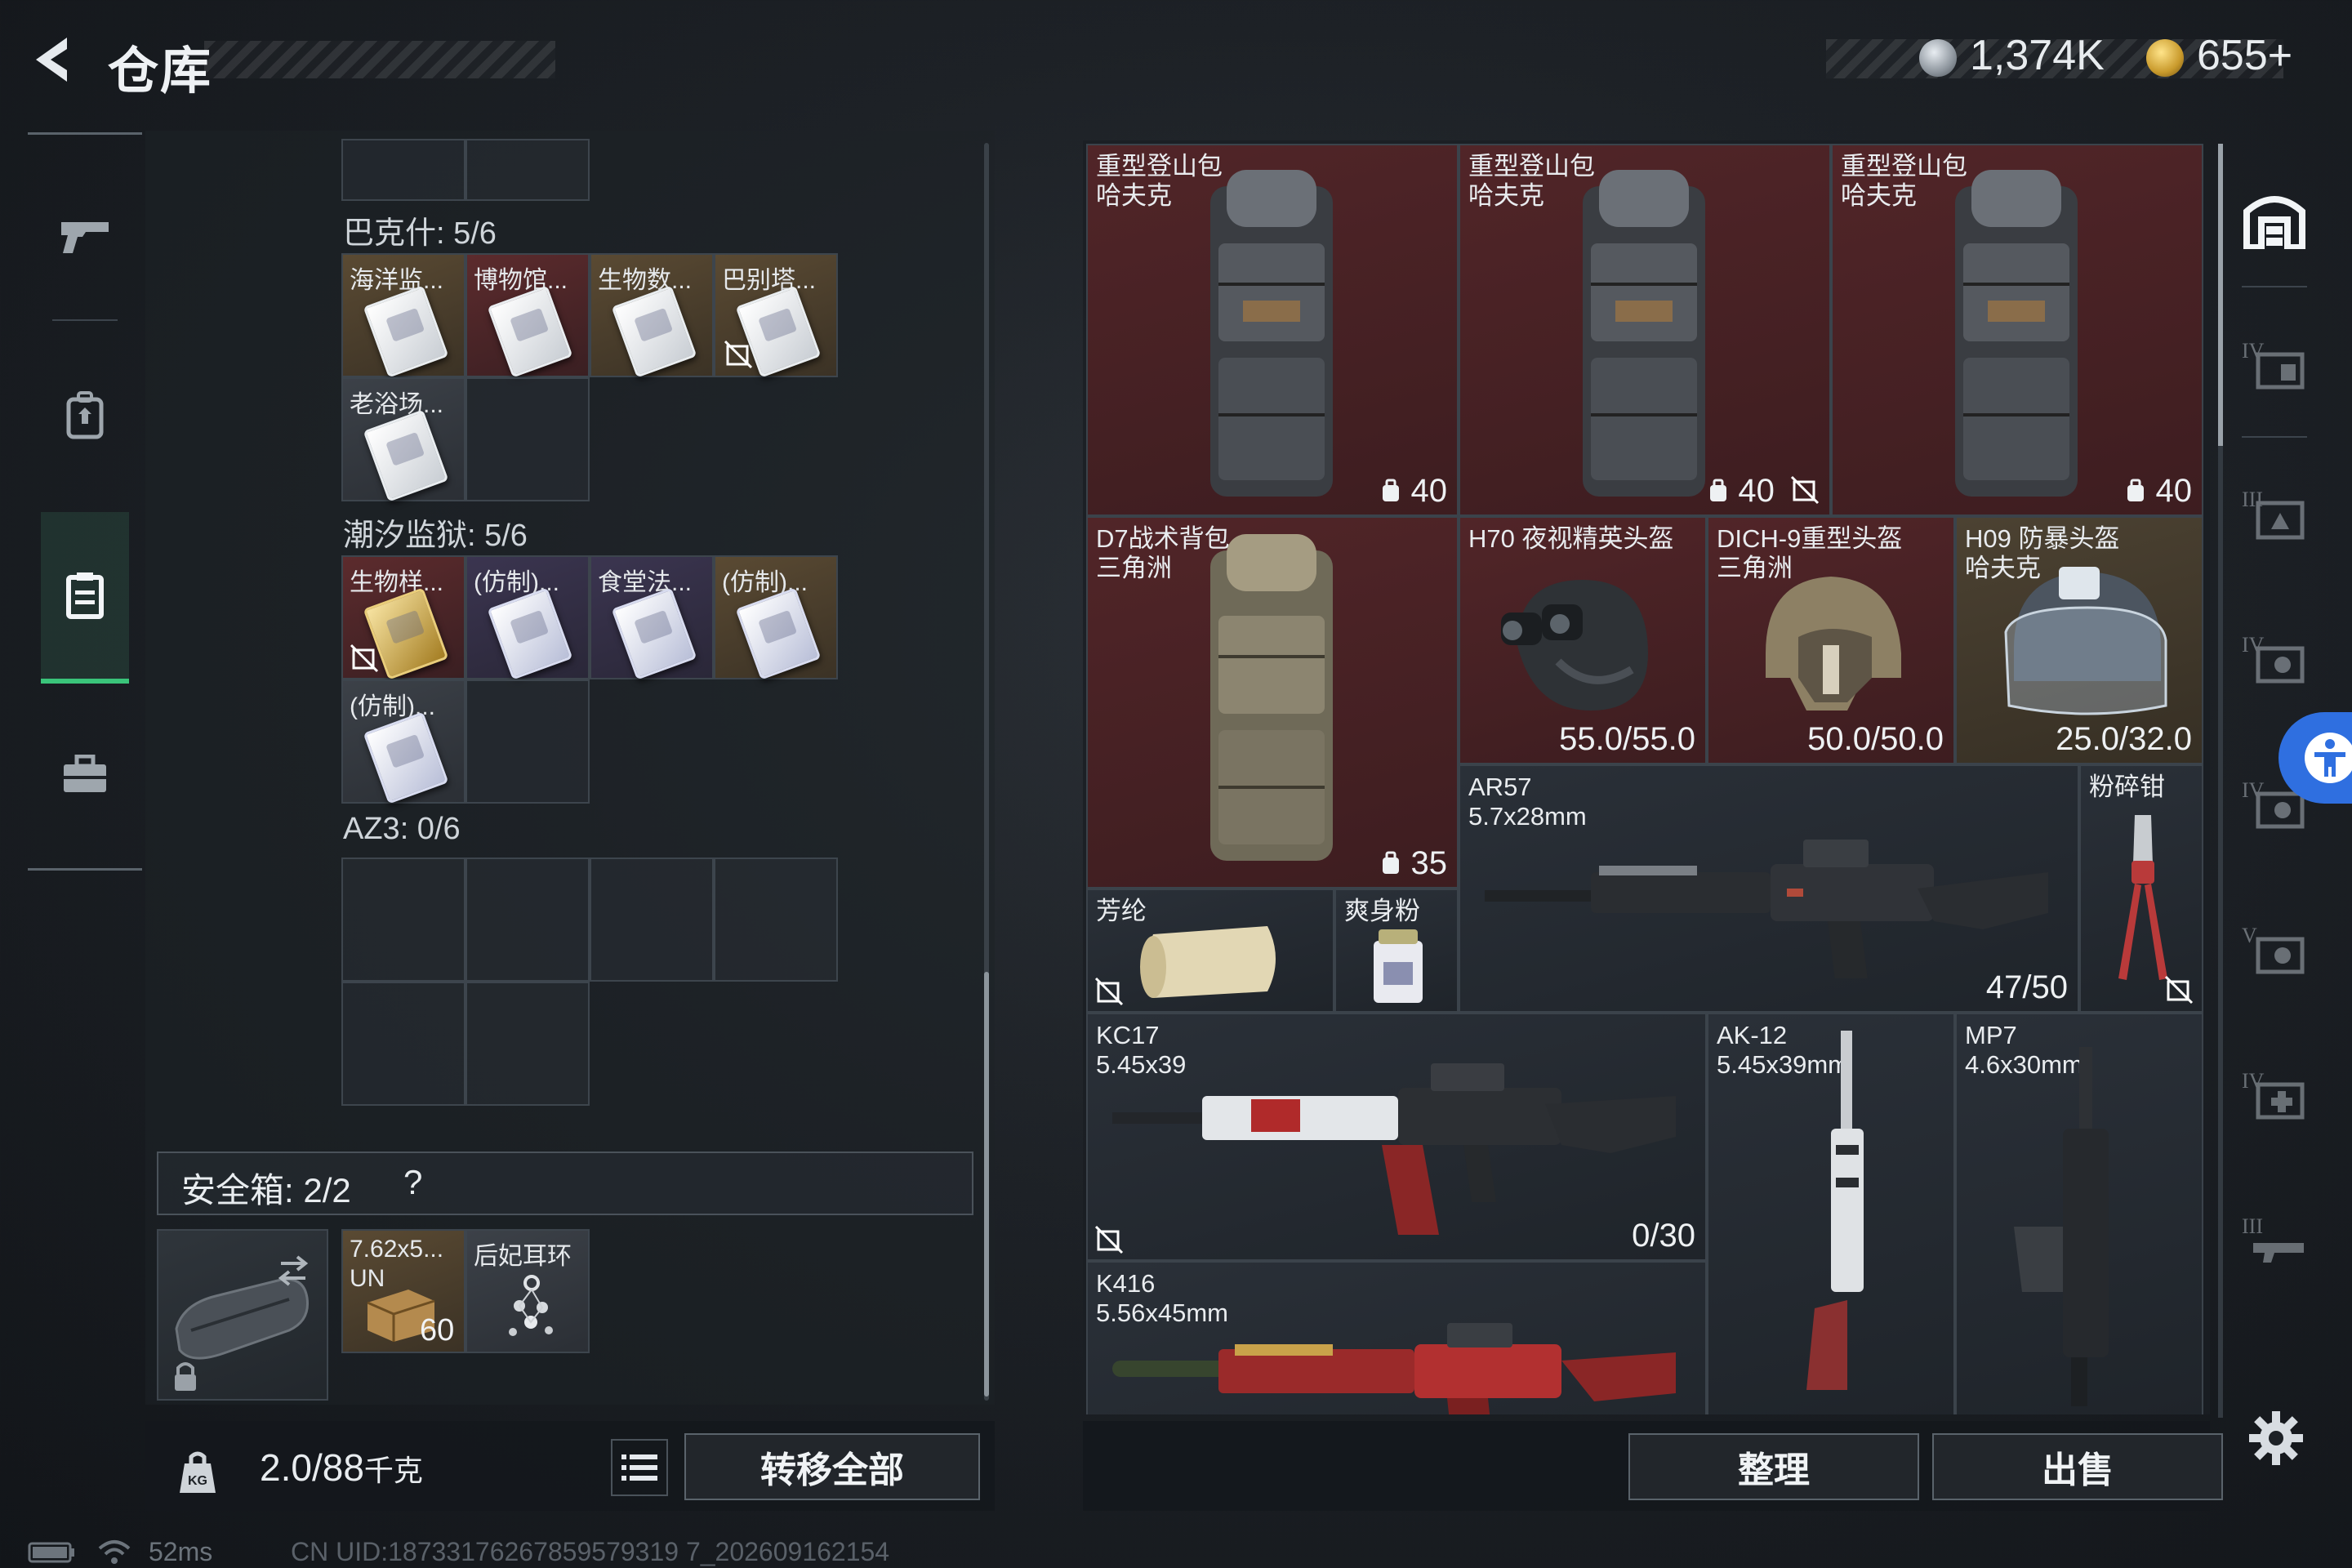 The image size is (2352, 1568). I want to click on tool-item: 粉碎钳, so click(2141, 888).